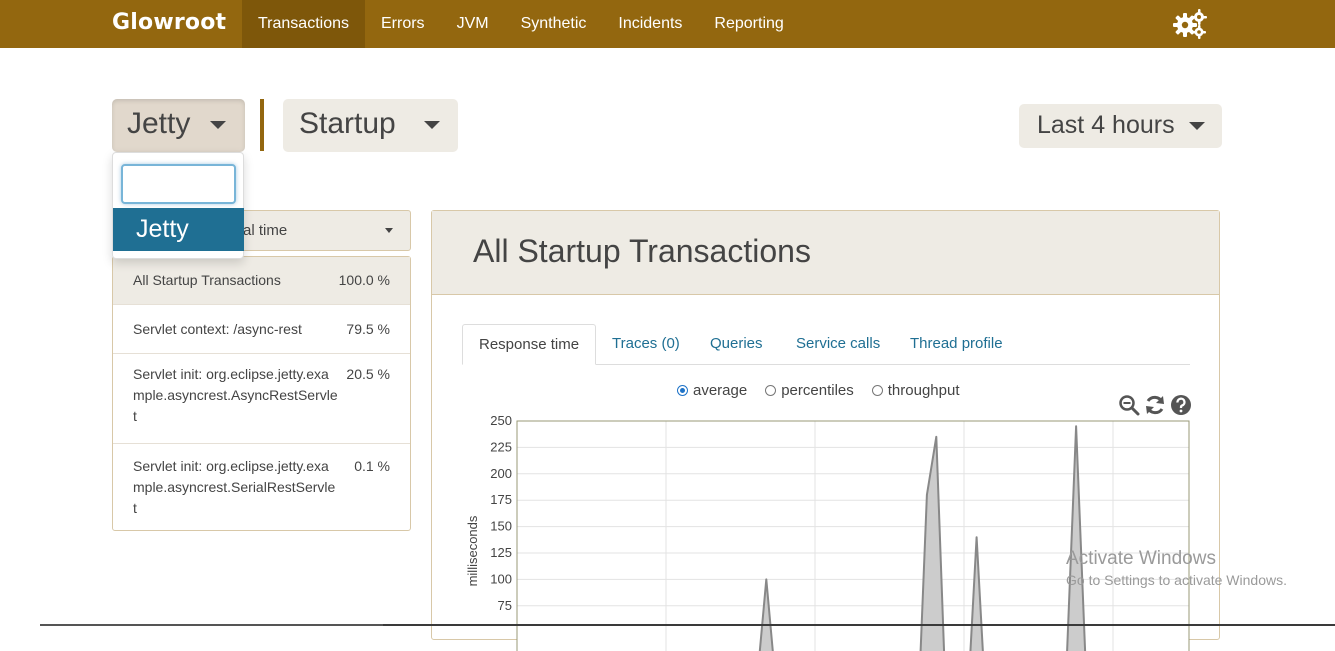  What do you see at coordinates (682, 390) in the screenshot?
I see `radio-checked-icon` at bounding box center [682, 390].